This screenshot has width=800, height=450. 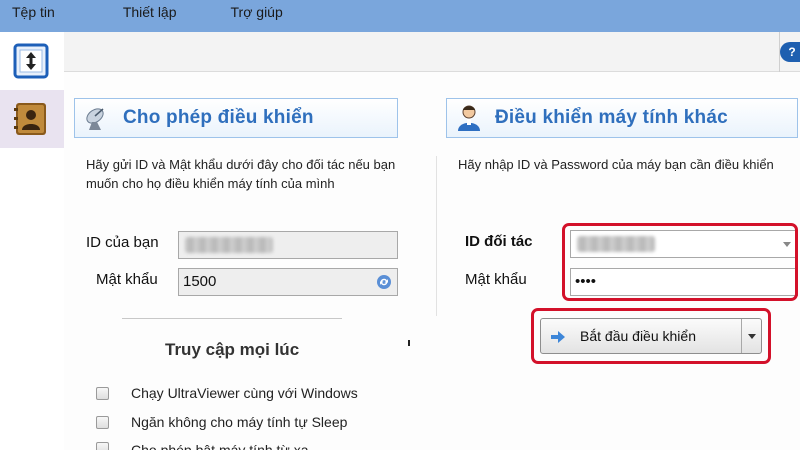 What do you see at coordinates (400, 16) in the screenshot?
I see `menu-bar: Tệp tin Thiết lập Trợ giúp` at bounding box center [400, 16].